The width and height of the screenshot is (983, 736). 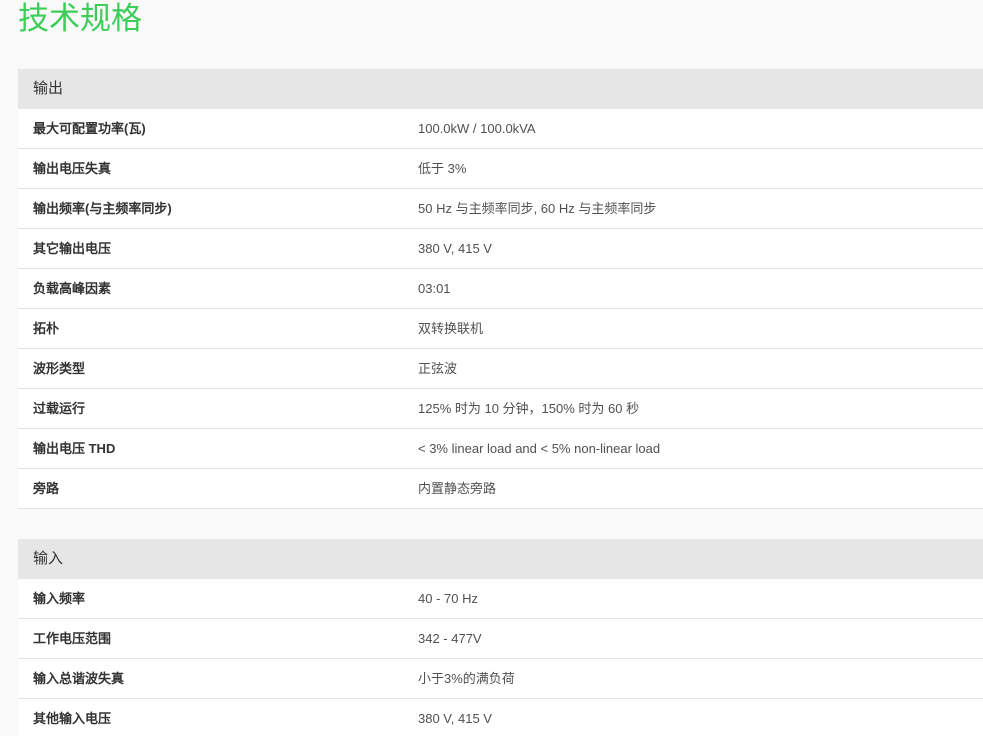 I want to click on spec-value: 小于3%的满负荷, so click(x=466, y=678).